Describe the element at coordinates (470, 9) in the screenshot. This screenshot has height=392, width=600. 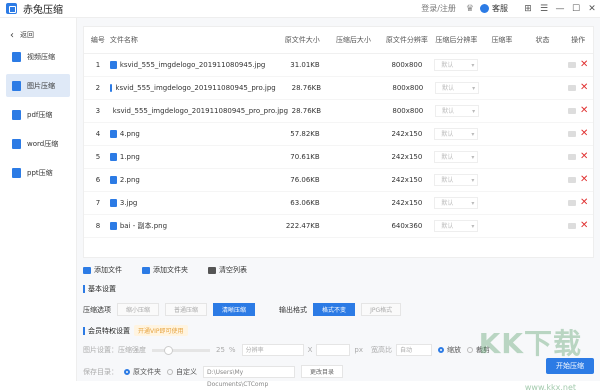
I see `crown-icon: ♛` at that location.